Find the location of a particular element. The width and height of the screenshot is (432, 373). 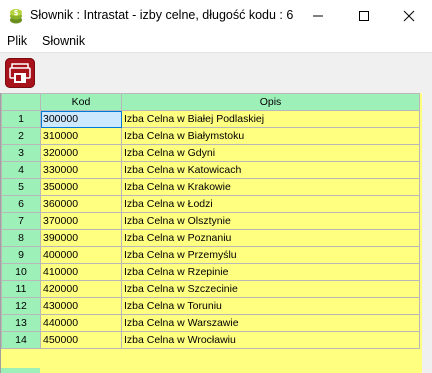

kod-cell: 410000 is located at coordinates (81, 272).